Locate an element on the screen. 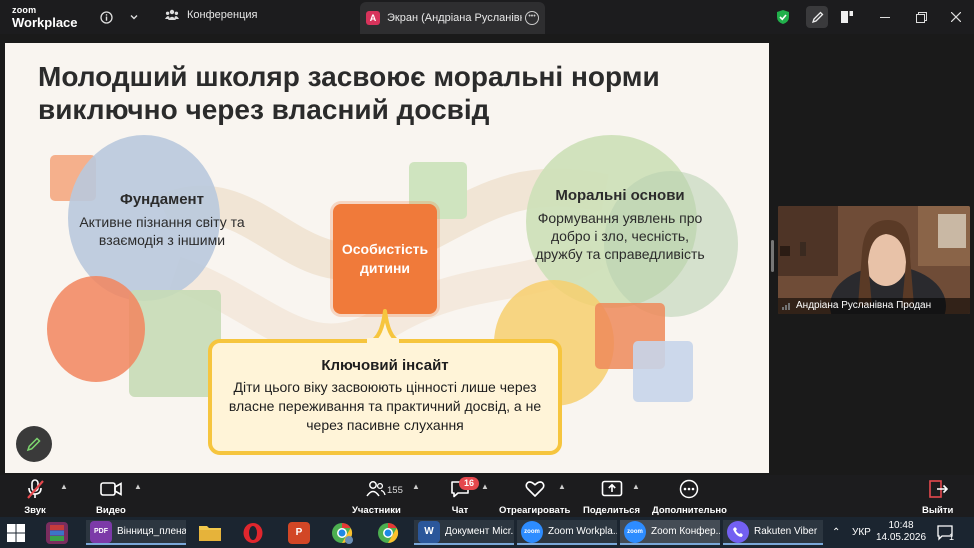  video-options-caret-icon: ▲ is located at coordinates (138, 486).